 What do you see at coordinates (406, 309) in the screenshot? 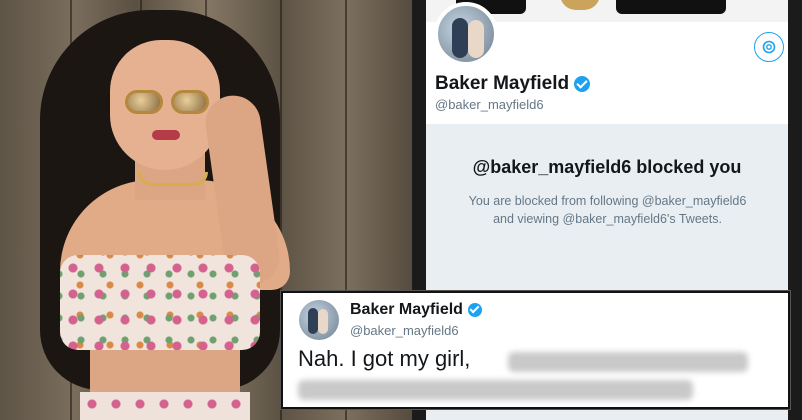
I see `tweet-name-text: Baker Mayfield` at bounding box center [406, 309].